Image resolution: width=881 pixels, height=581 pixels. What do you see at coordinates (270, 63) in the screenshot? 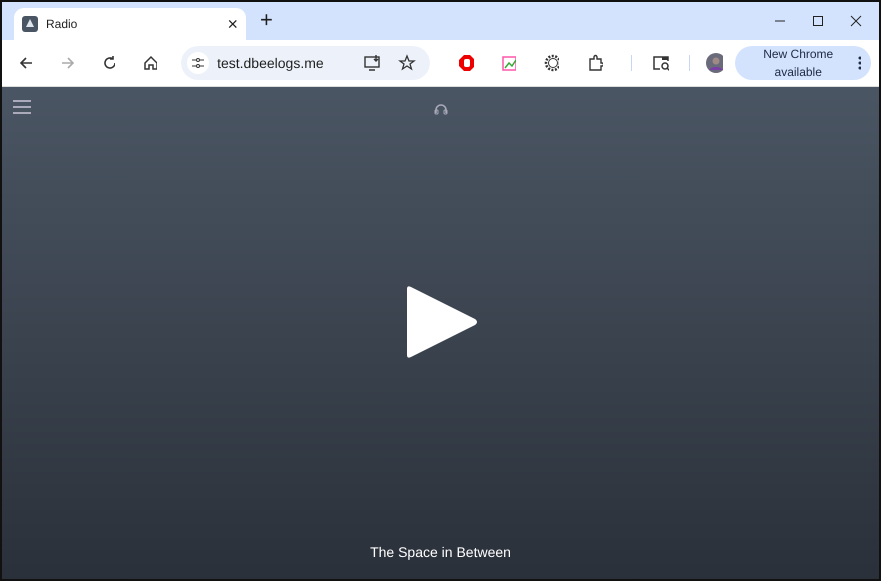
I see `url-text: test.dbeelogs.me` at bounding box center [270, 63].